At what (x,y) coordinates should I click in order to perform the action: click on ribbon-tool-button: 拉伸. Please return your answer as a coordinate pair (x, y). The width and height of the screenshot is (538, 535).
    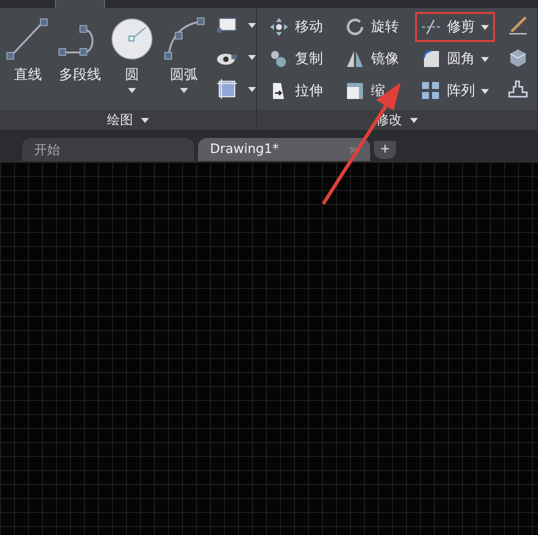
    Looking at the image, I should click on (298, 91).